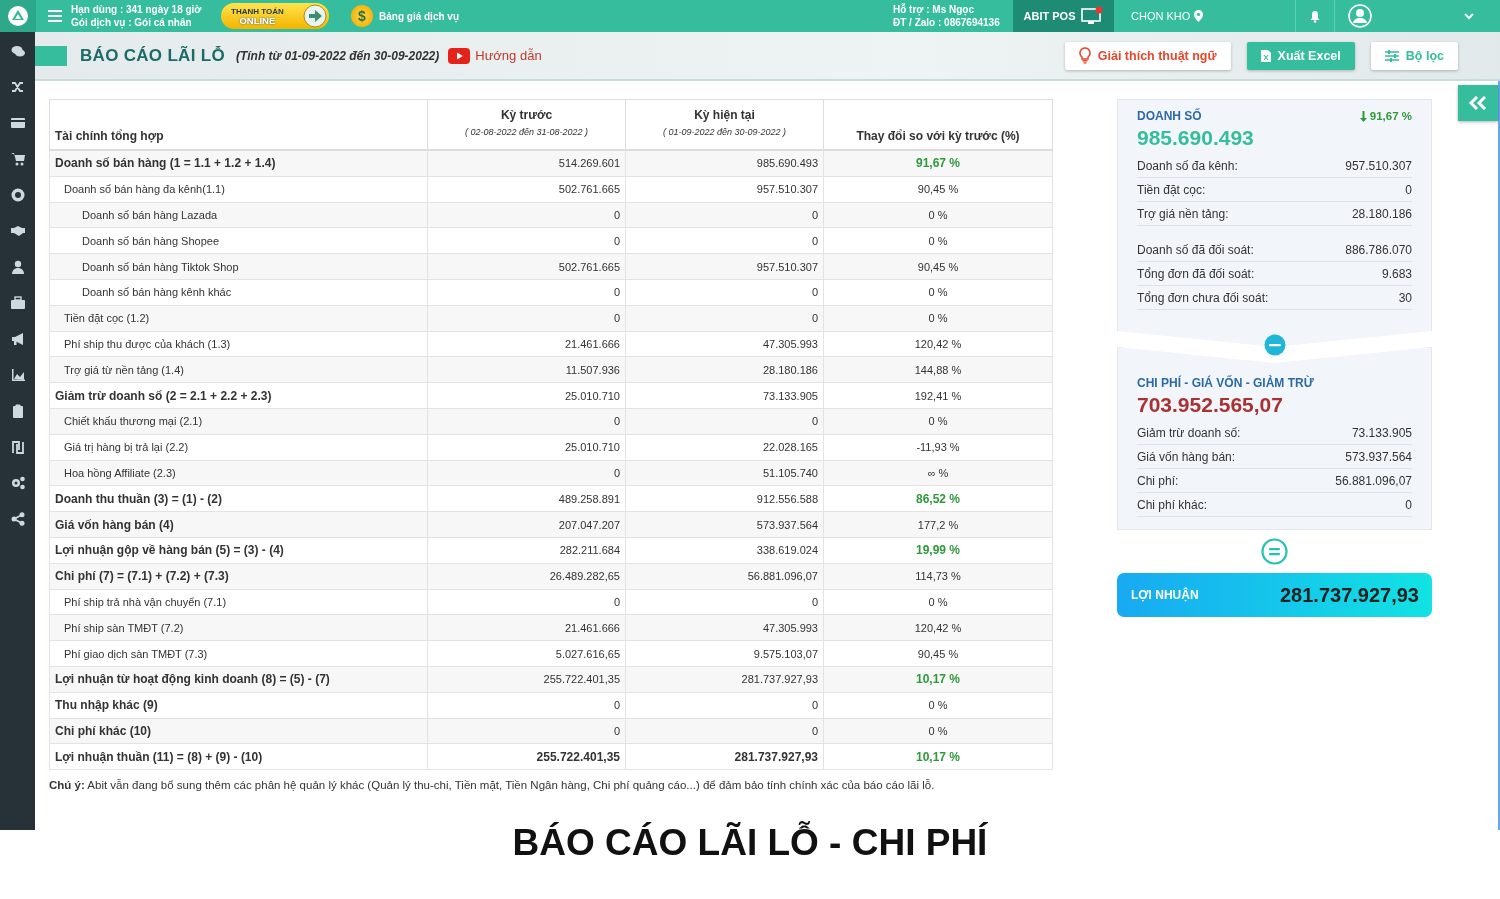 This screenshot has width=1500, height=899. What do you see at coordinates (508, 55) in the screenshot?
I see `guide-link: Hướng dẫn` at bounding box center [508, 55].